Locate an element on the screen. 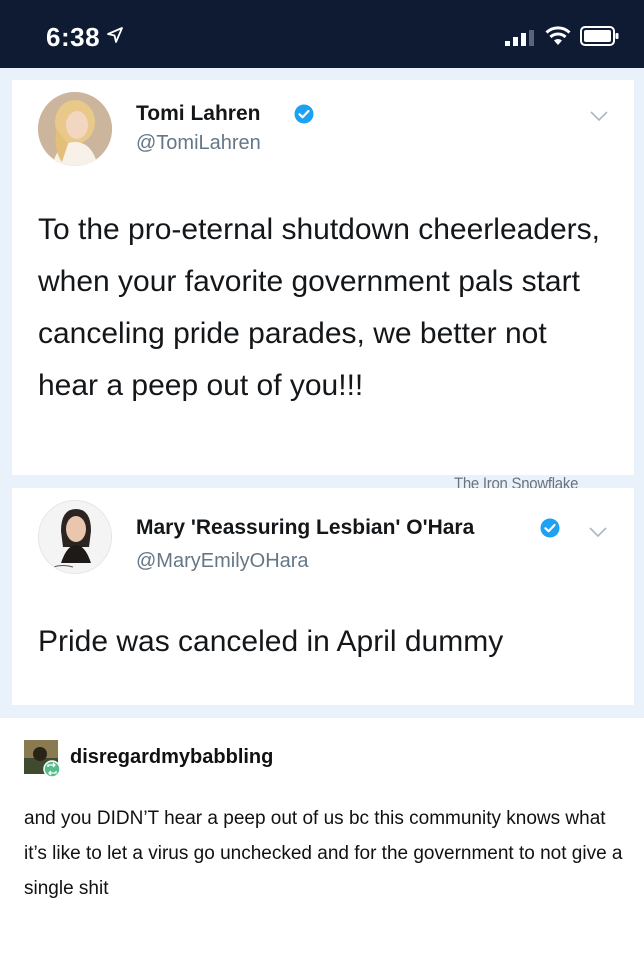 The image size is (644, 960). status-bar: 6:38 is located at coordinates (322, 34).